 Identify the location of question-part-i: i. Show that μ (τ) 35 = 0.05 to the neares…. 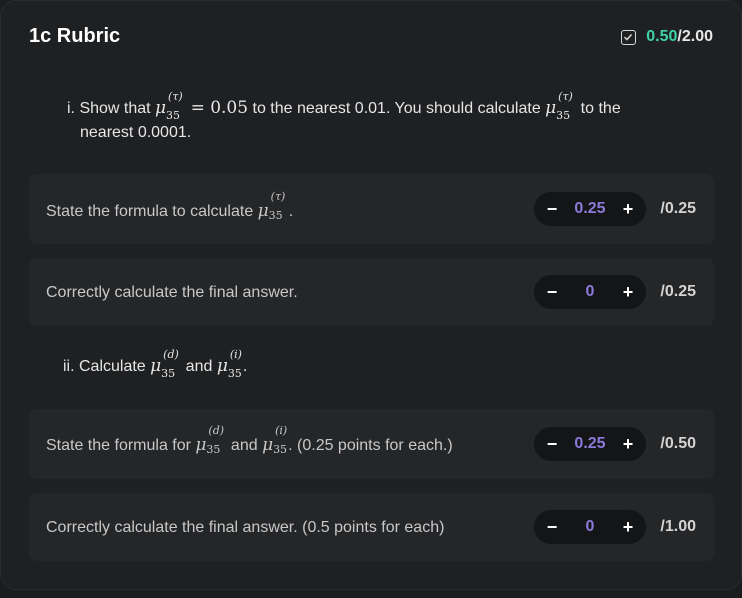
(377, 117).